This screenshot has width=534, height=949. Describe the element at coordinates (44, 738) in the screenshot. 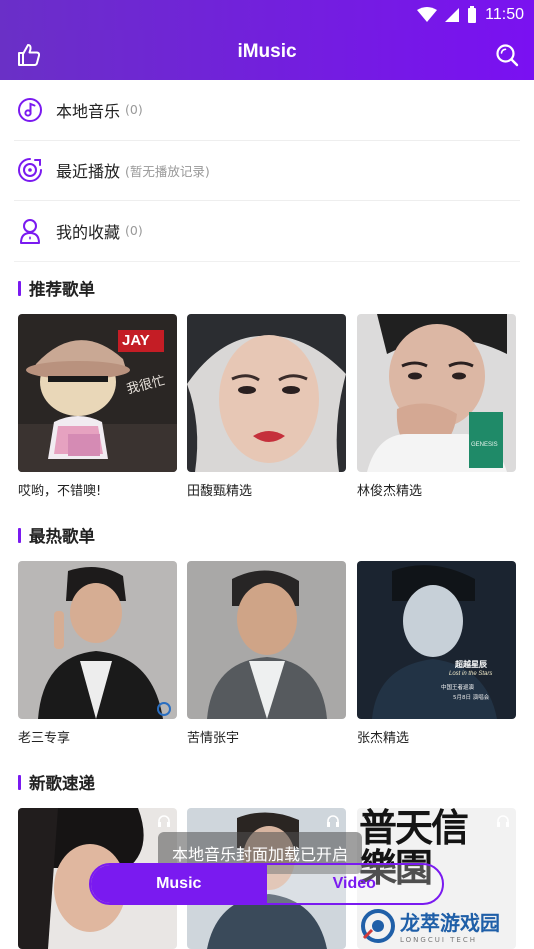

I see `playlist-label: 老三专享` at that location.